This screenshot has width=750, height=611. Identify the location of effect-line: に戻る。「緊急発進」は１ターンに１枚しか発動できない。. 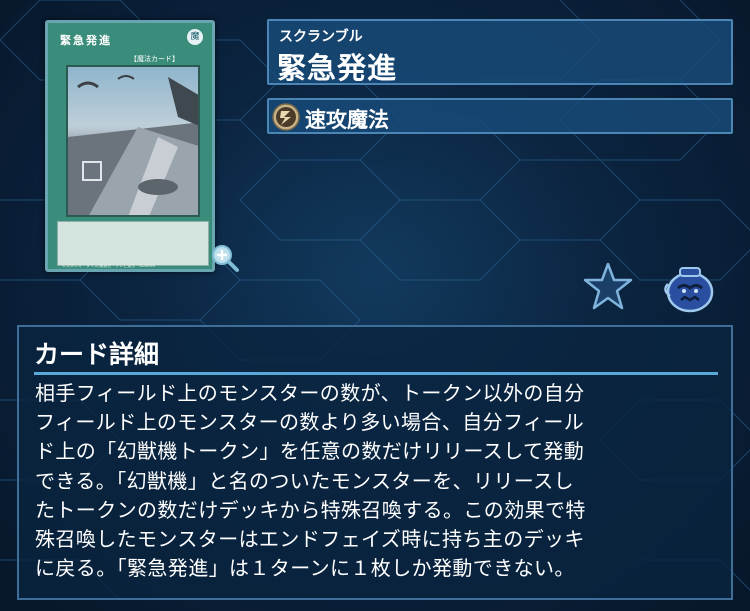
(305, 568).